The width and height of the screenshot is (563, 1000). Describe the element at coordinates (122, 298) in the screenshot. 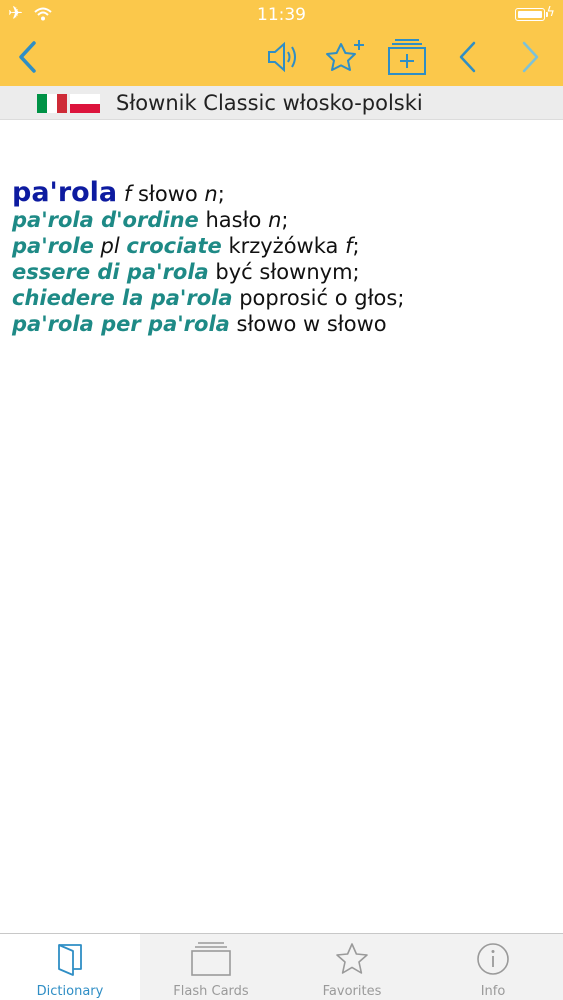

I see `phrase-link: chiedere la pa'rola` at that location.